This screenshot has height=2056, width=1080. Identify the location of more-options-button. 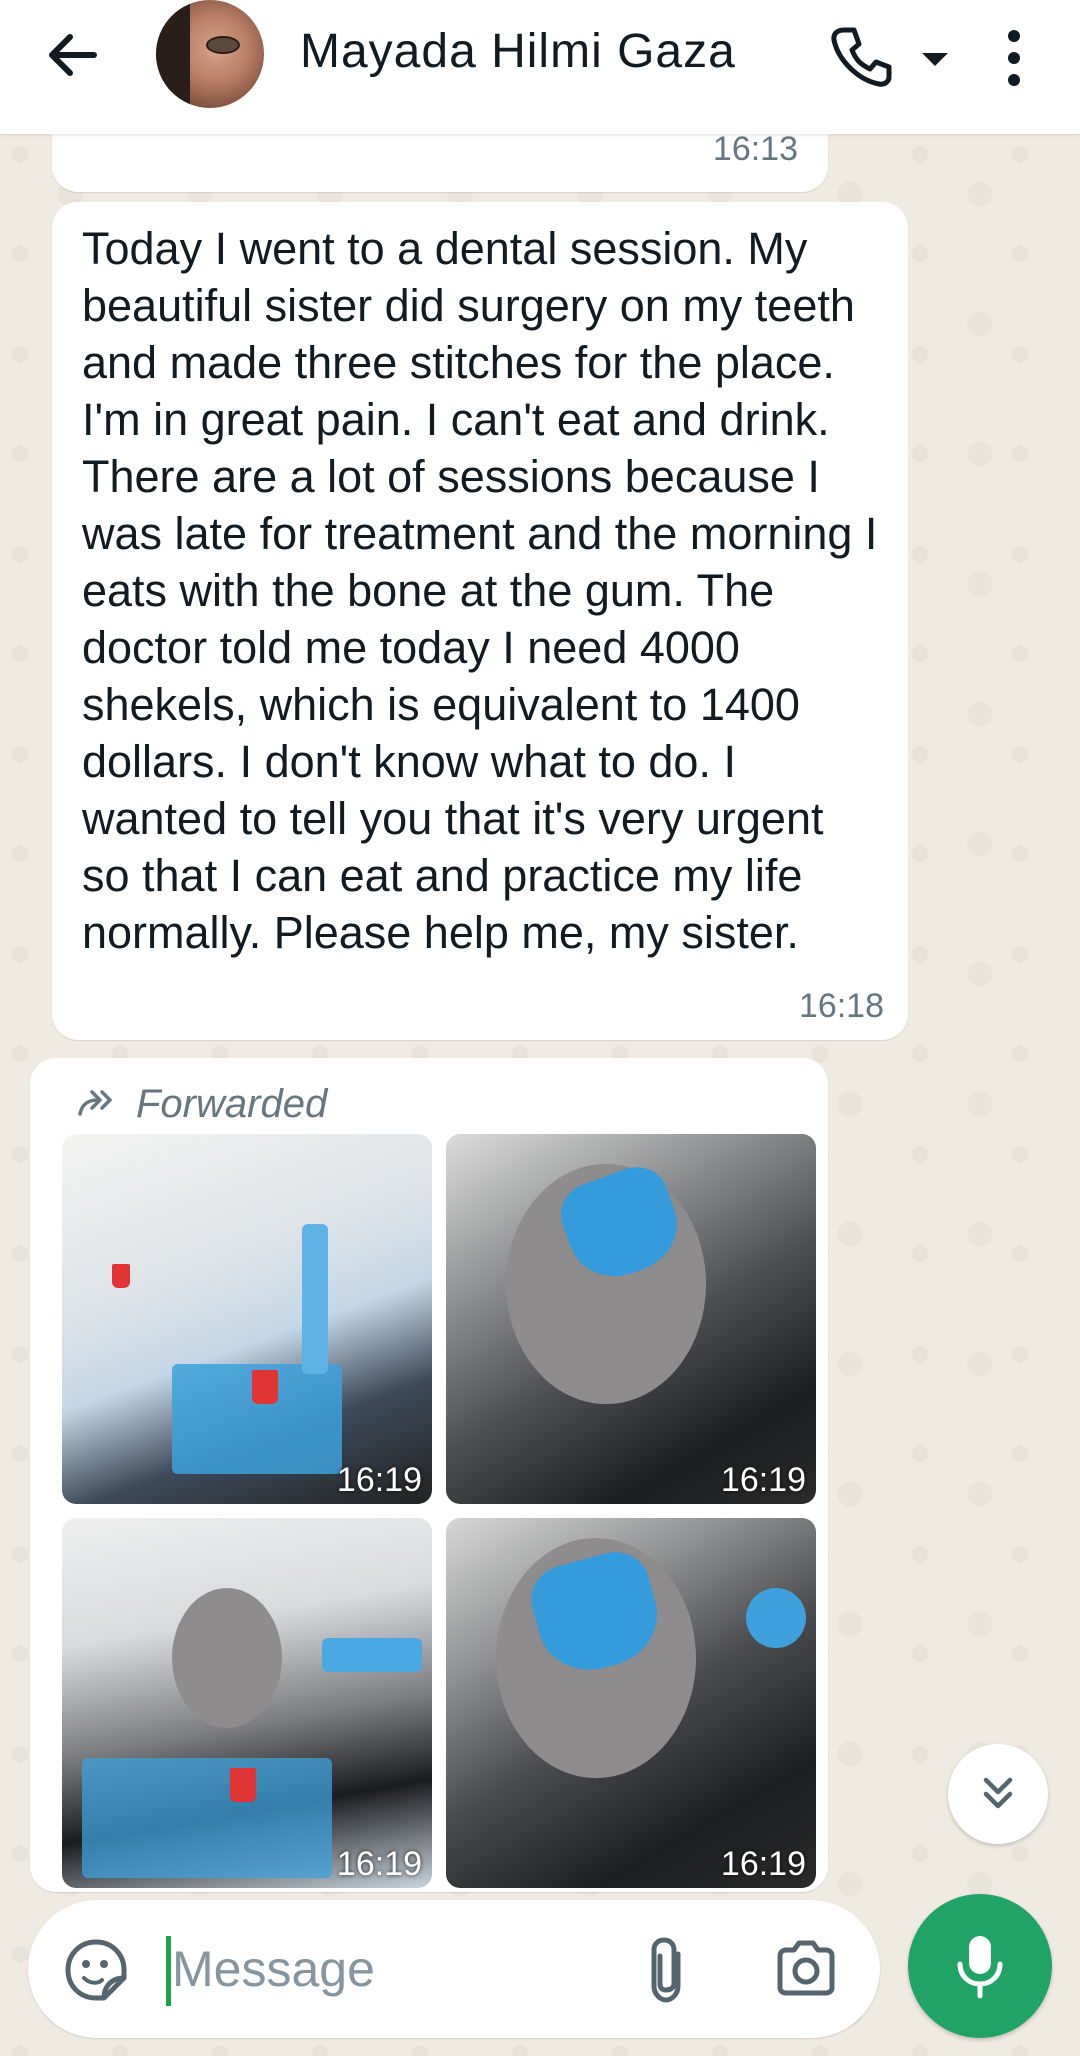
(1014, 58).